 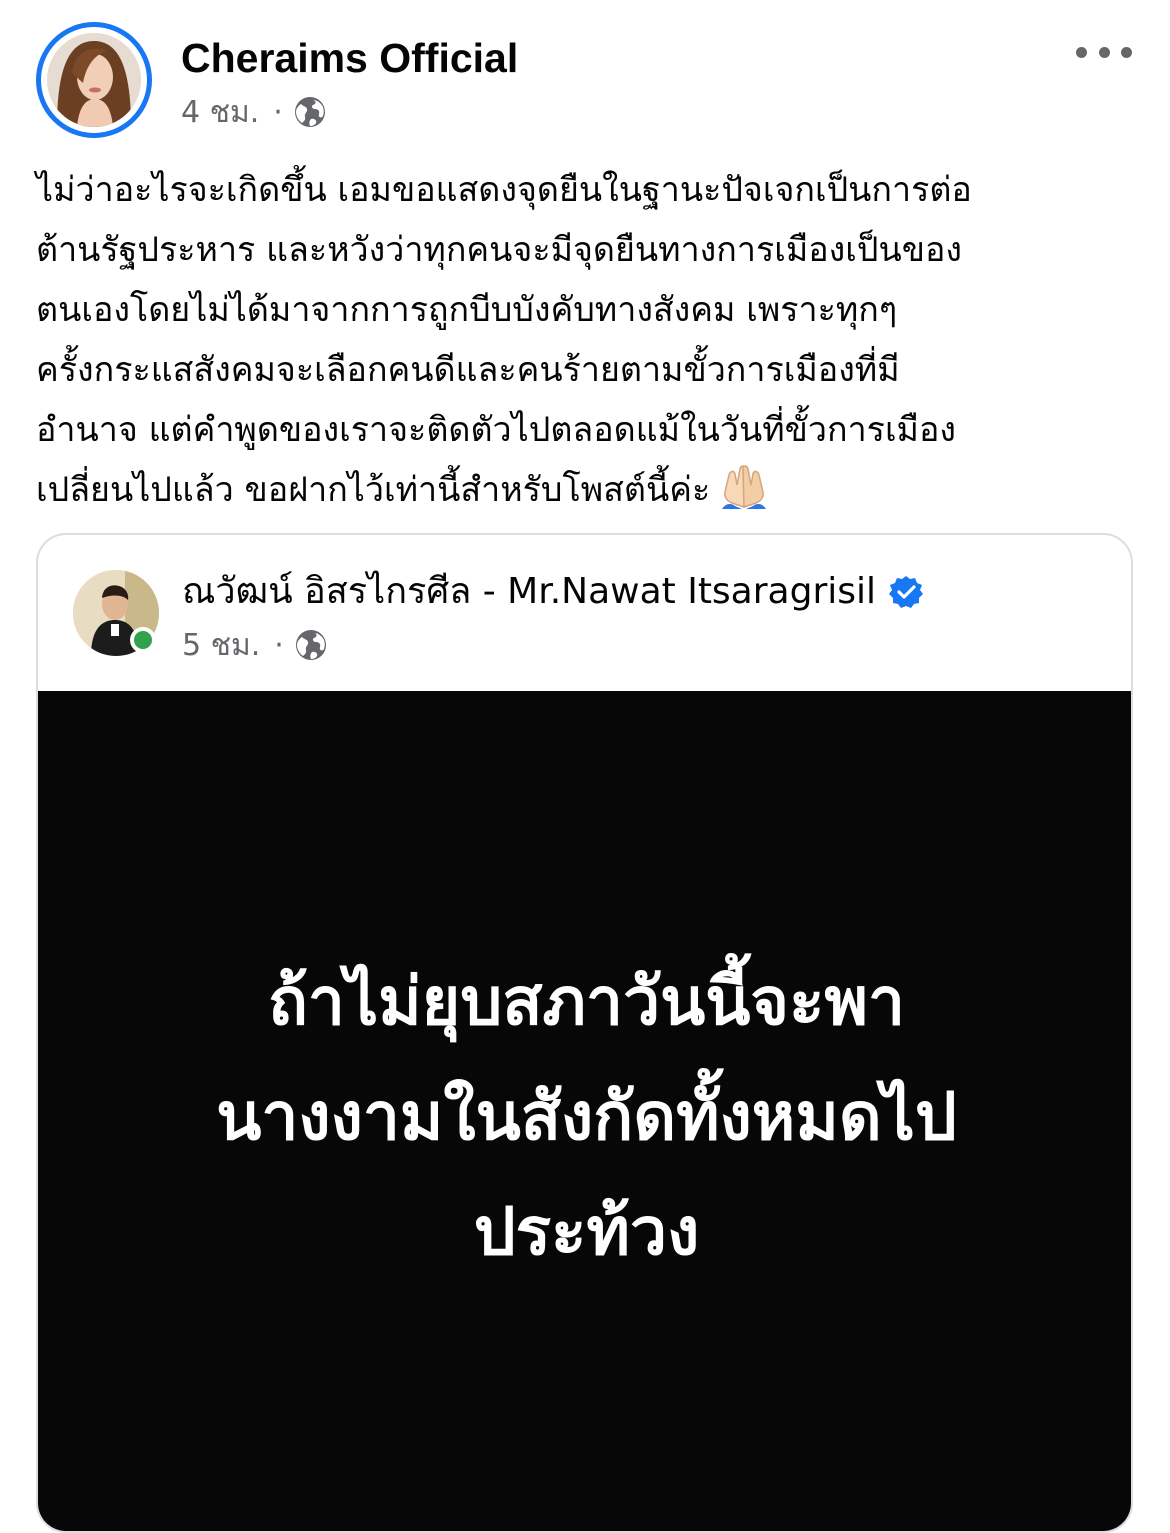 I want to click on post-header: Cheraims Official 4 ชม. ·, so click(x=585, y=75).